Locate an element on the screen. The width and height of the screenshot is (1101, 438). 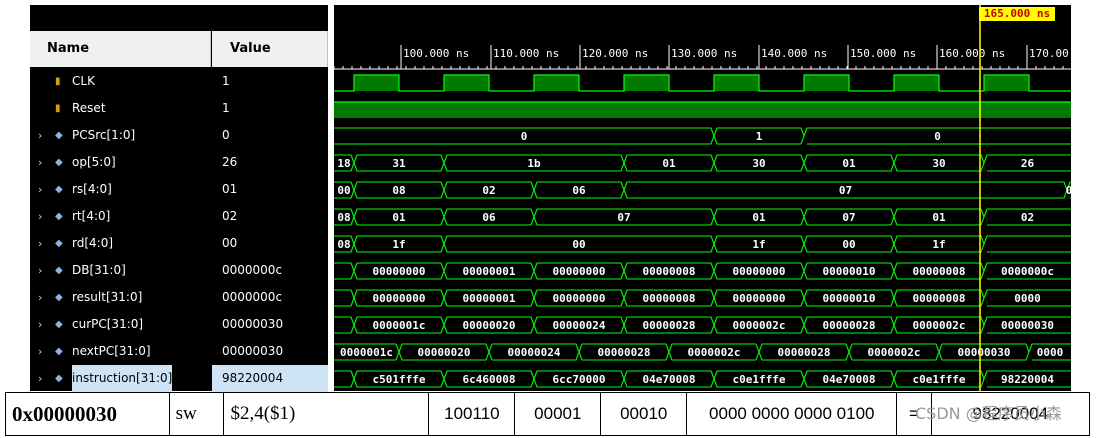
signal-row-name: › ◆ DB[31:0] is located at coordinates (121, 270).